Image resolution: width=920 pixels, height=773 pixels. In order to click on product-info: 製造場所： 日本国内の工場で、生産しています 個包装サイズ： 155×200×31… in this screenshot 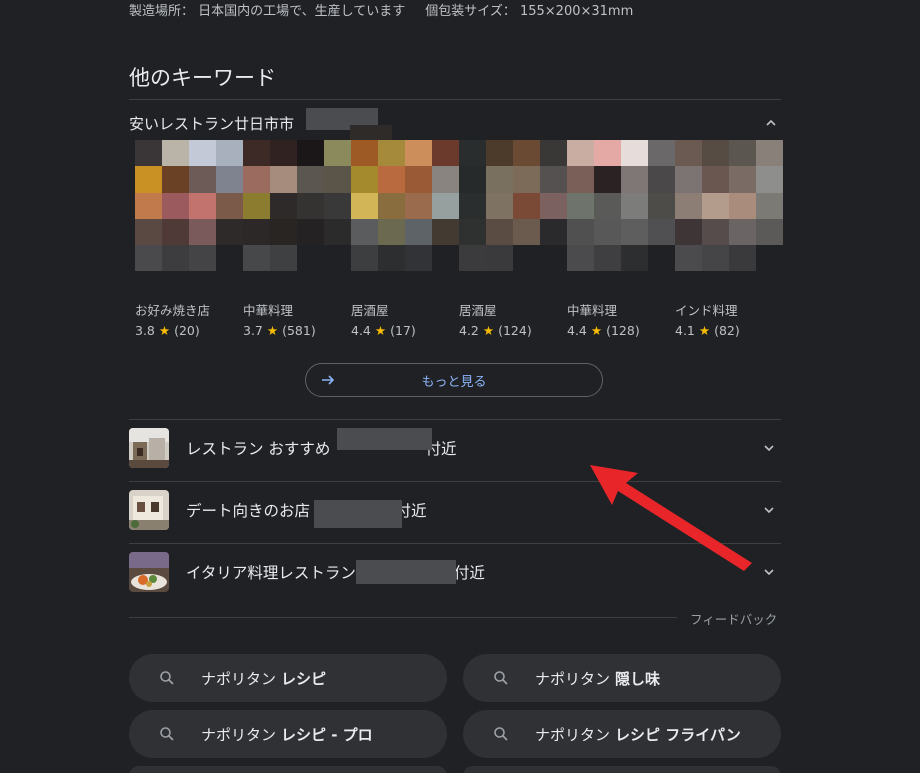, I will do `click(381, 9)`.